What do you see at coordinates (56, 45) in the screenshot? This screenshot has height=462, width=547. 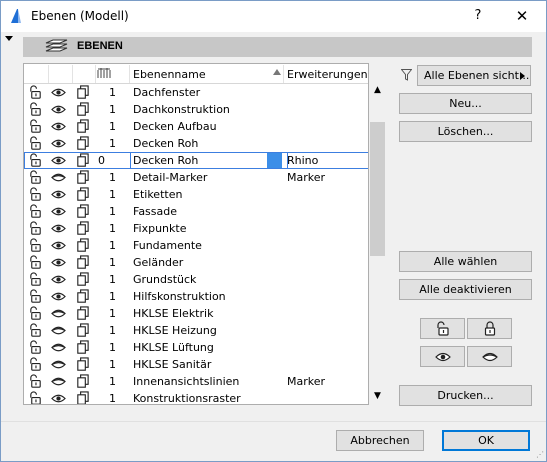 I see `layers-icon` at bounding box center [56, 45].